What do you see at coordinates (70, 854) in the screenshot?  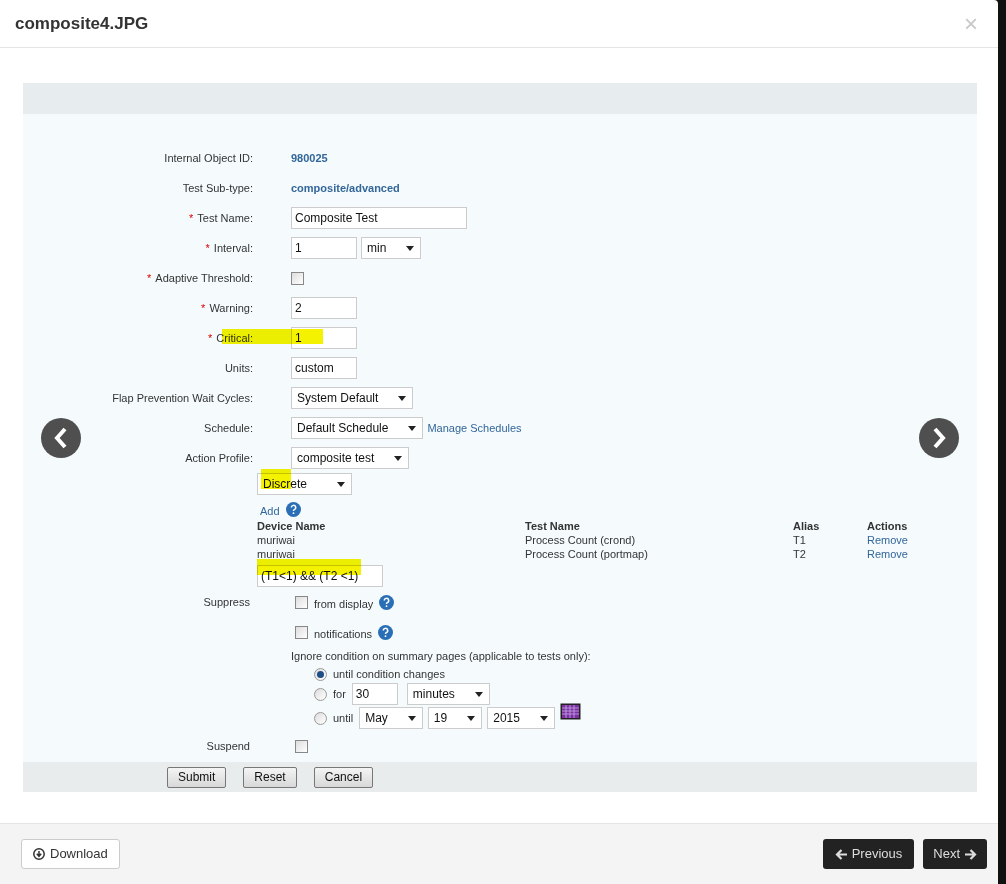 I see `download-button: Download` at bounding box center [70, 854].